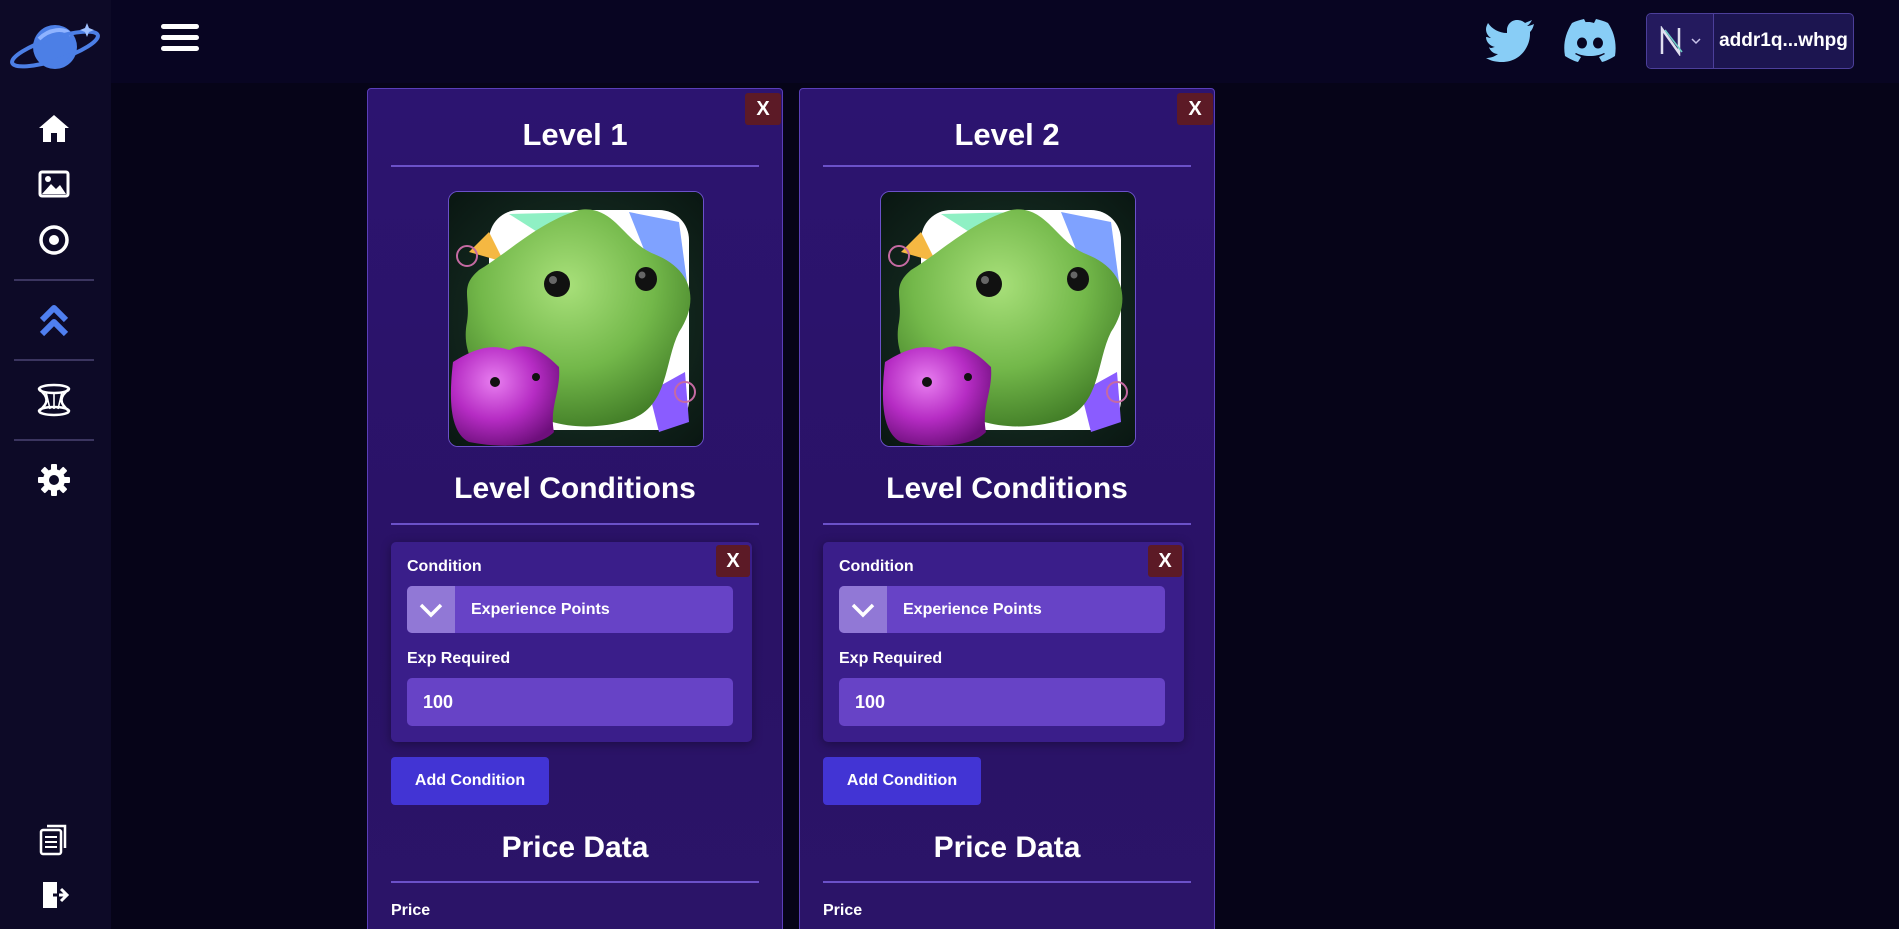 This screenshot has width=1899, height=929. What do you see at coordinates (54, 320) in the screenshot?
I see `chevrons-up-icon` at bounding box center [54, 320].